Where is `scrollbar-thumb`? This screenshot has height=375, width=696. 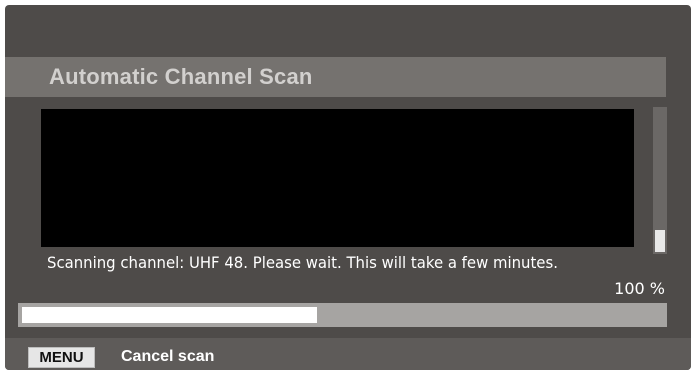 scrollbar-thumb is located at coordinates (660, 241).